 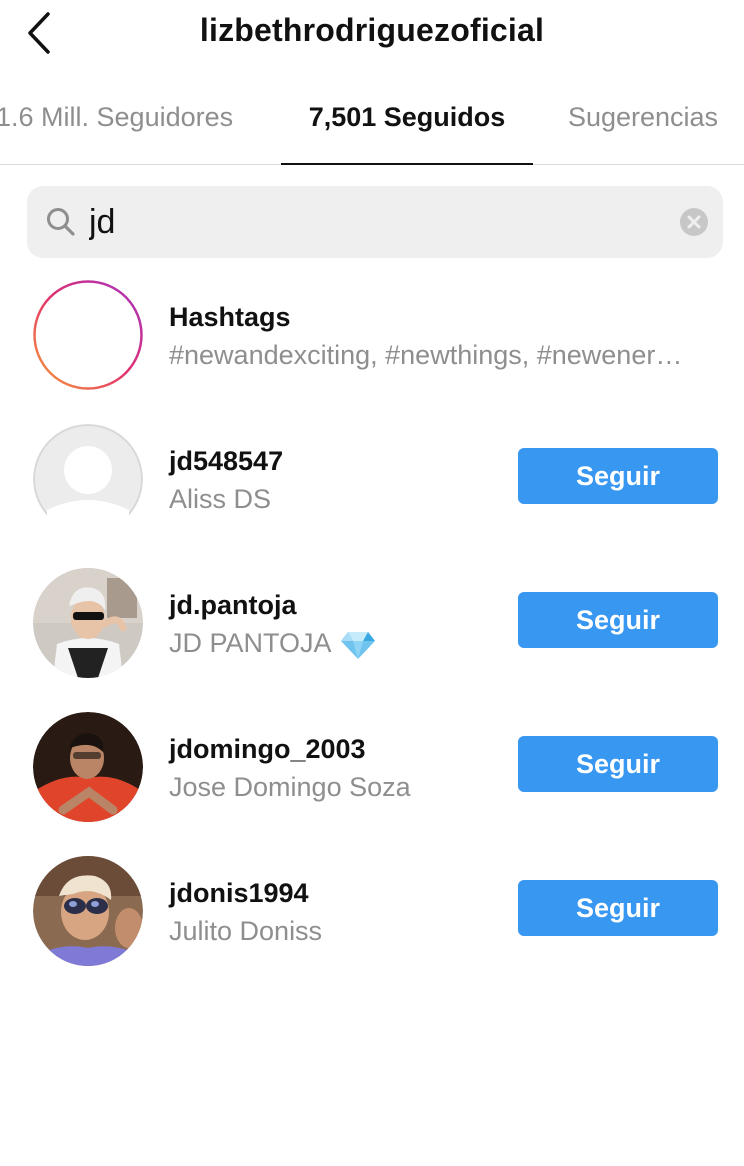 I want to click on tab-followers: 1.6 Mill. Seguidores, so click(x=136, y=133).